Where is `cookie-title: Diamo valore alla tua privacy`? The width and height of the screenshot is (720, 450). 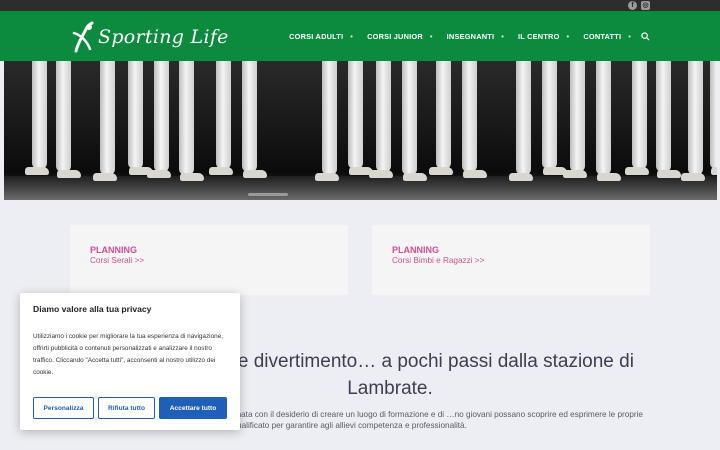
cookie-title: Diamo valore alla tua privacy is located at coordinates (92, 309).